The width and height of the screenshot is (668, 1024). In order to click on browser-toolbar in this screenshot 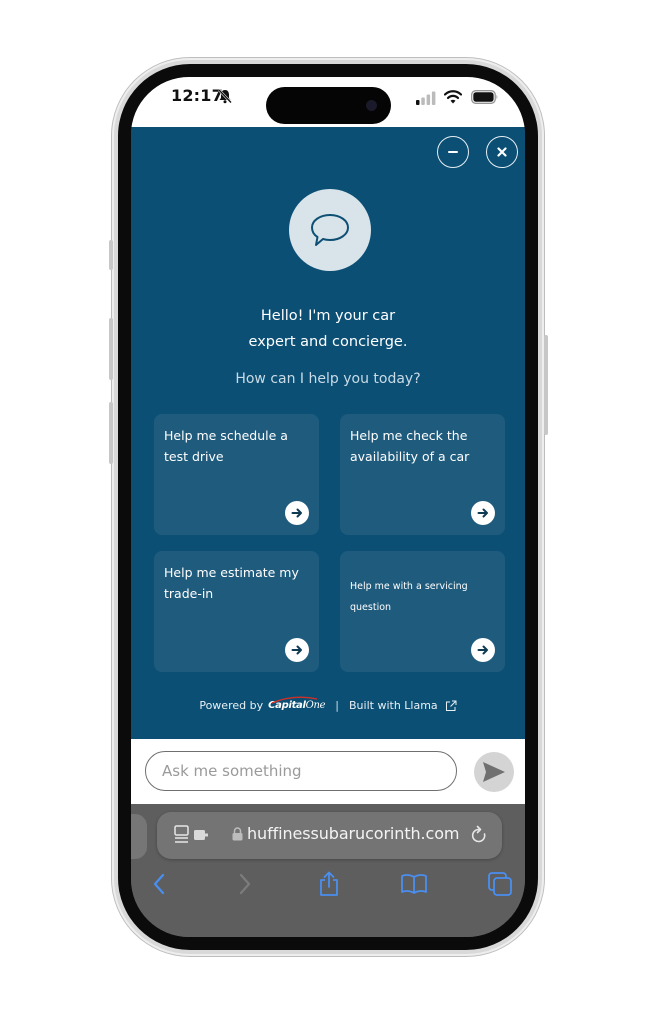, I will do `click(328, 886)`.